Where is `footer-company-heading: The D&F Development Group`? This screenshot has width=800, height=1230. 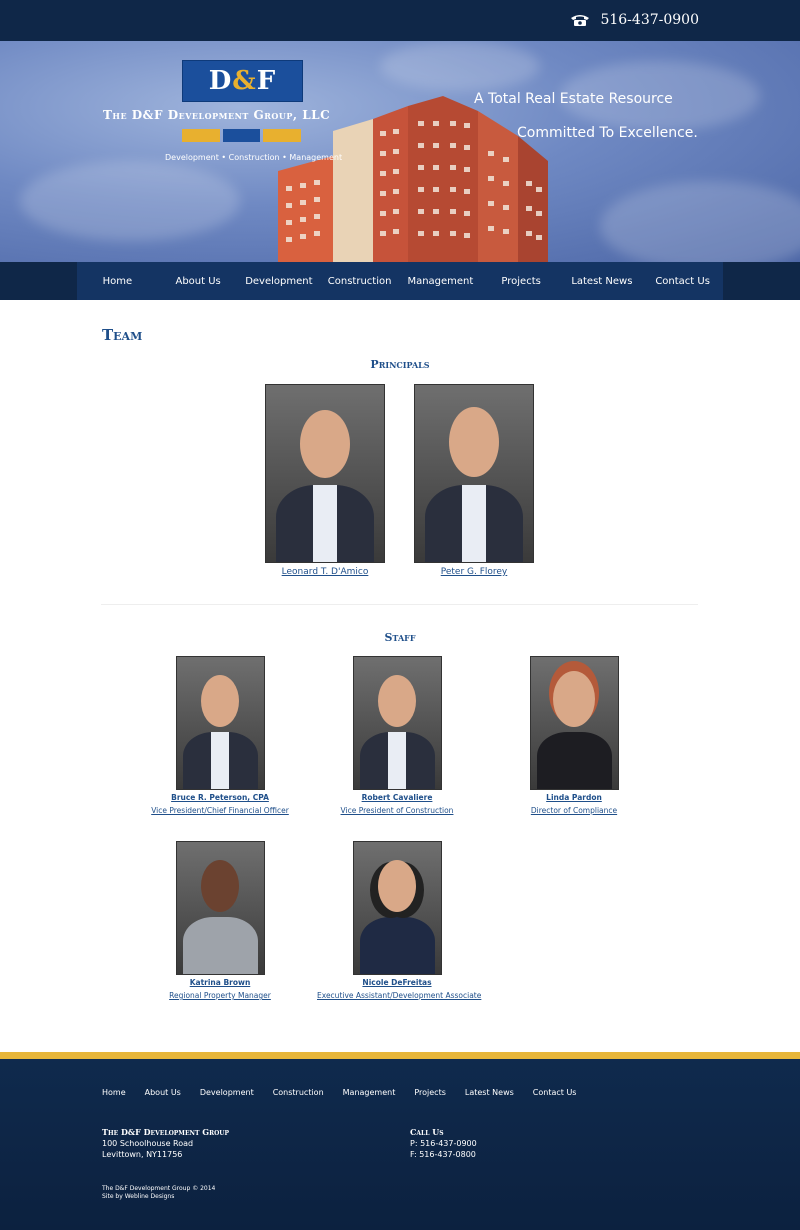
footer-company-heading: The D&F Development Group is located at coordinates (166, 1132).